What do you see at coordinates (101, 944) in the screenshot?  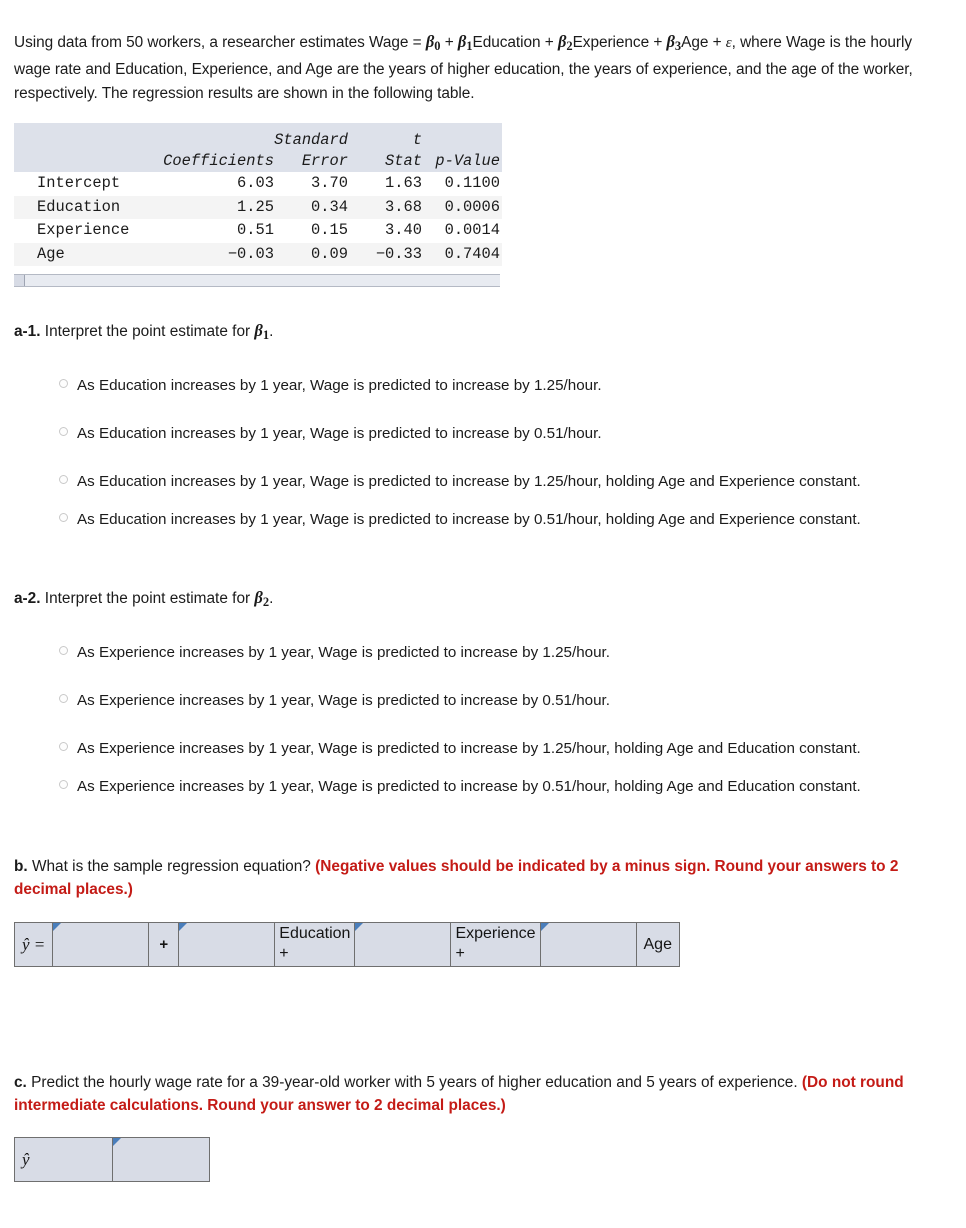 I see `intercept-input` at bounding box center [101, 944].